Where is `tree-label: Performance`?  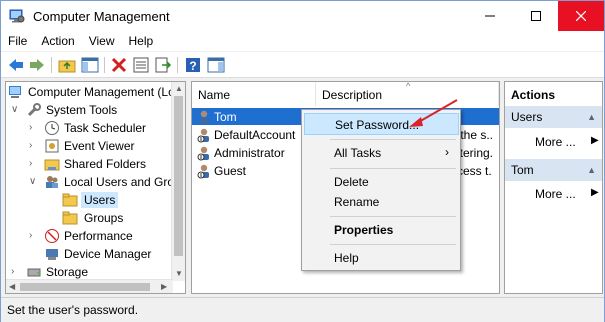 tree-label: Performance is located at coordinates (98, 236).